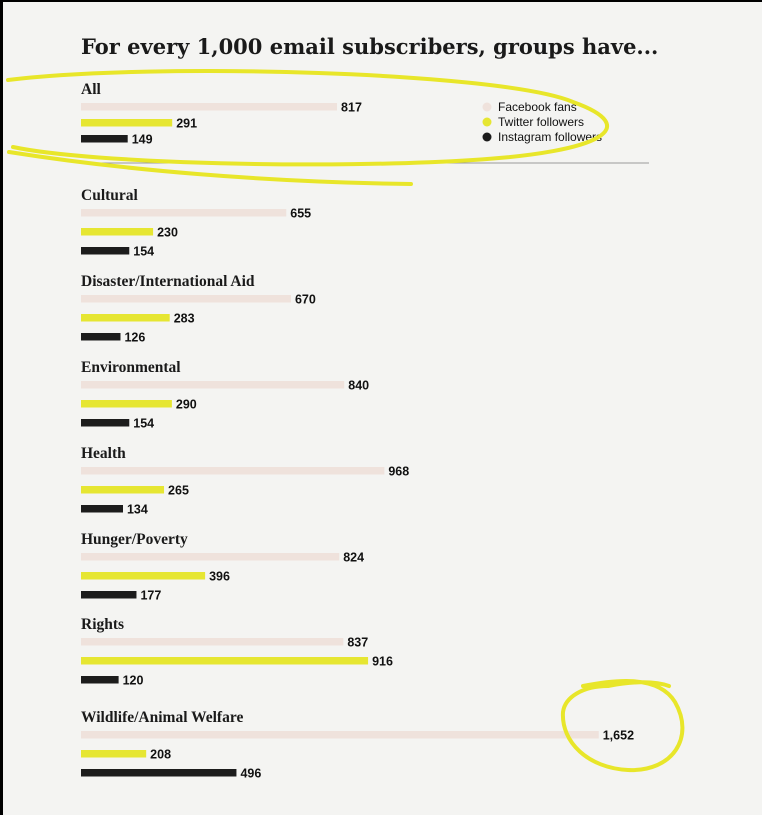  I want to click on value-label: 1,652, so click(618, 736).